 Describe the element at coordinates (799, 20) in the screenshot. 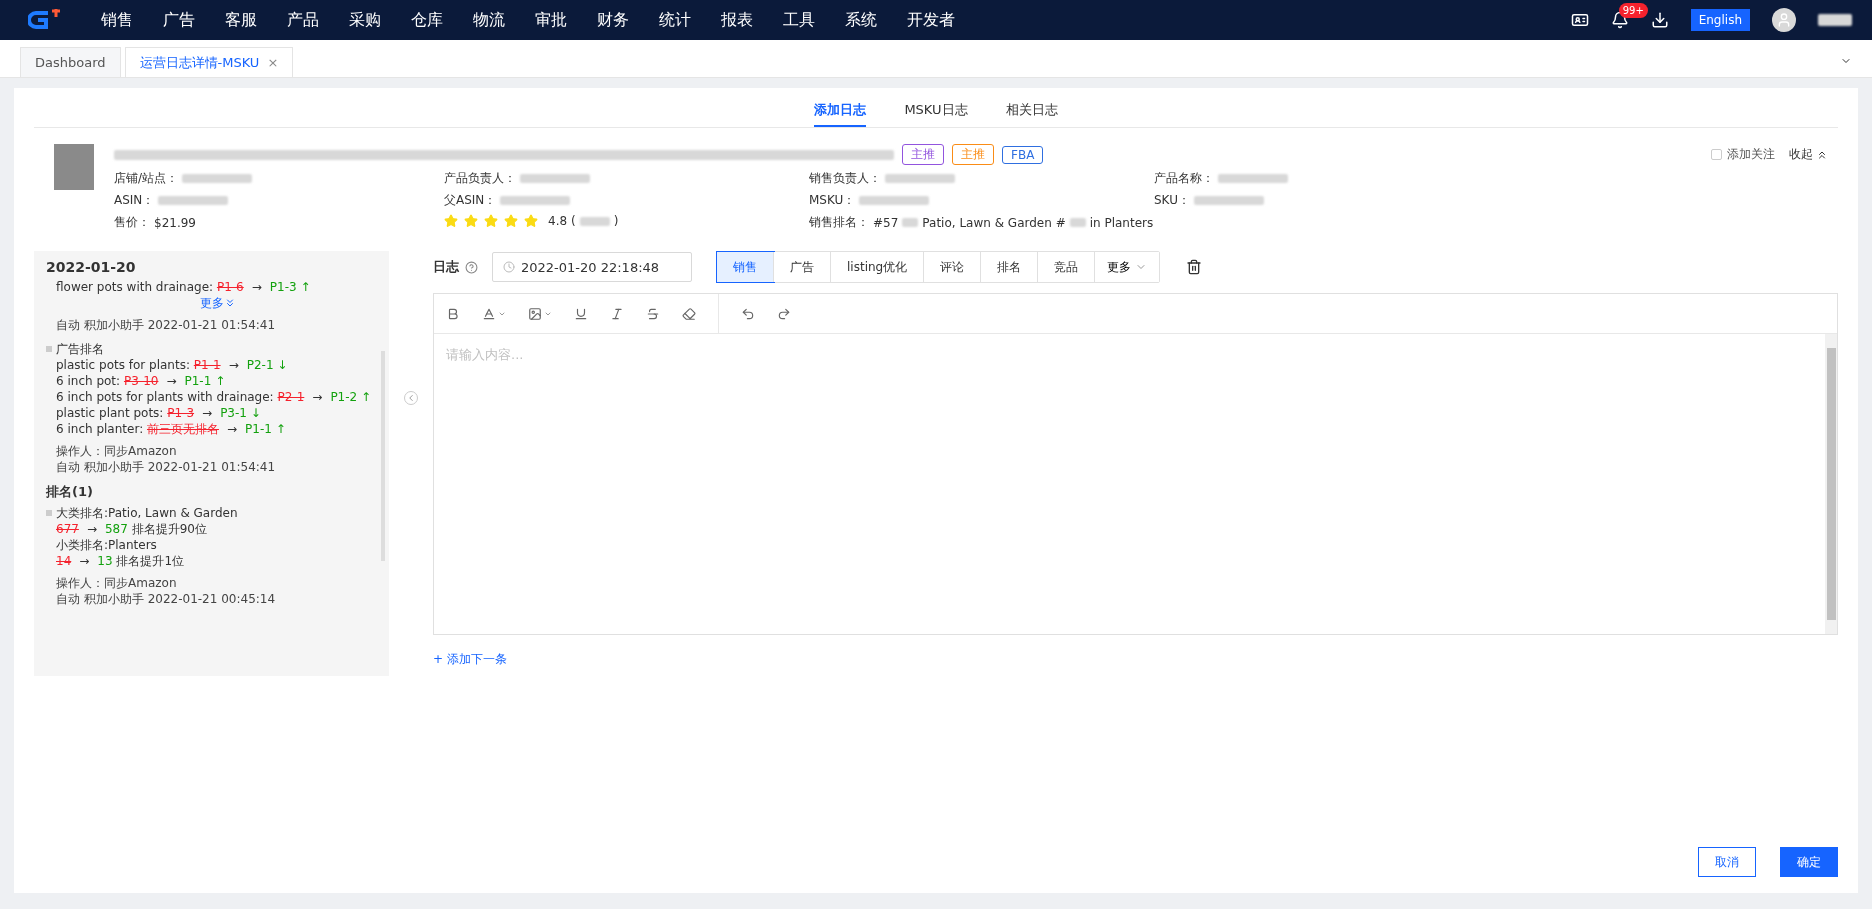

I see `menu-item: 工具` at that location.